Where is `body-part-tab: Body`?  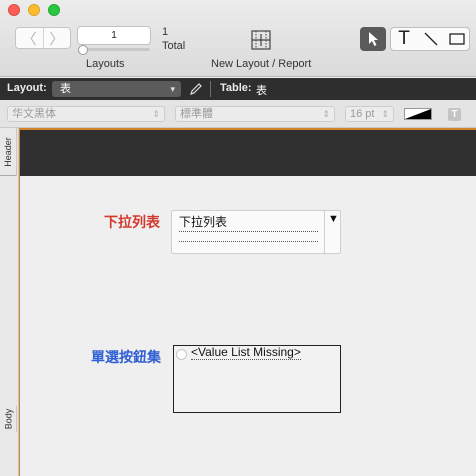 body-part-tab: Body is located at coordinates (8, 419).